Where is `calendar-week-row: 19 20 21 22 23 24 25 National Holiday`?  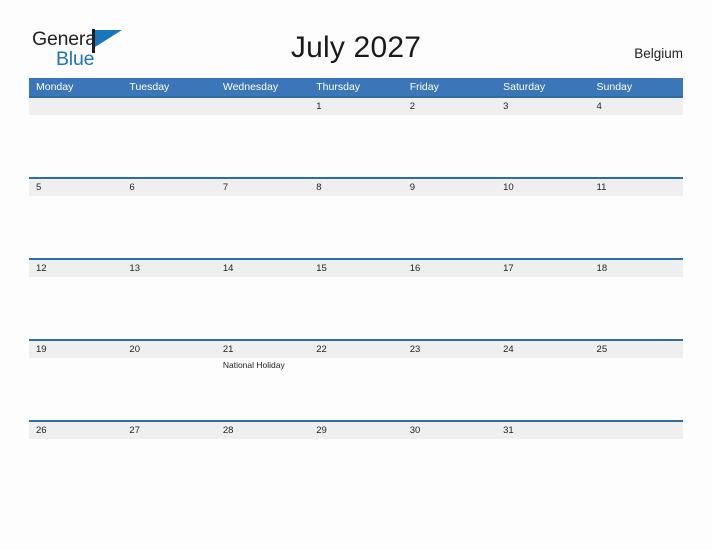 calendar-week-row: 19 20 21 22 23 24 25 National Holiday is located at coordinates (356, 379).